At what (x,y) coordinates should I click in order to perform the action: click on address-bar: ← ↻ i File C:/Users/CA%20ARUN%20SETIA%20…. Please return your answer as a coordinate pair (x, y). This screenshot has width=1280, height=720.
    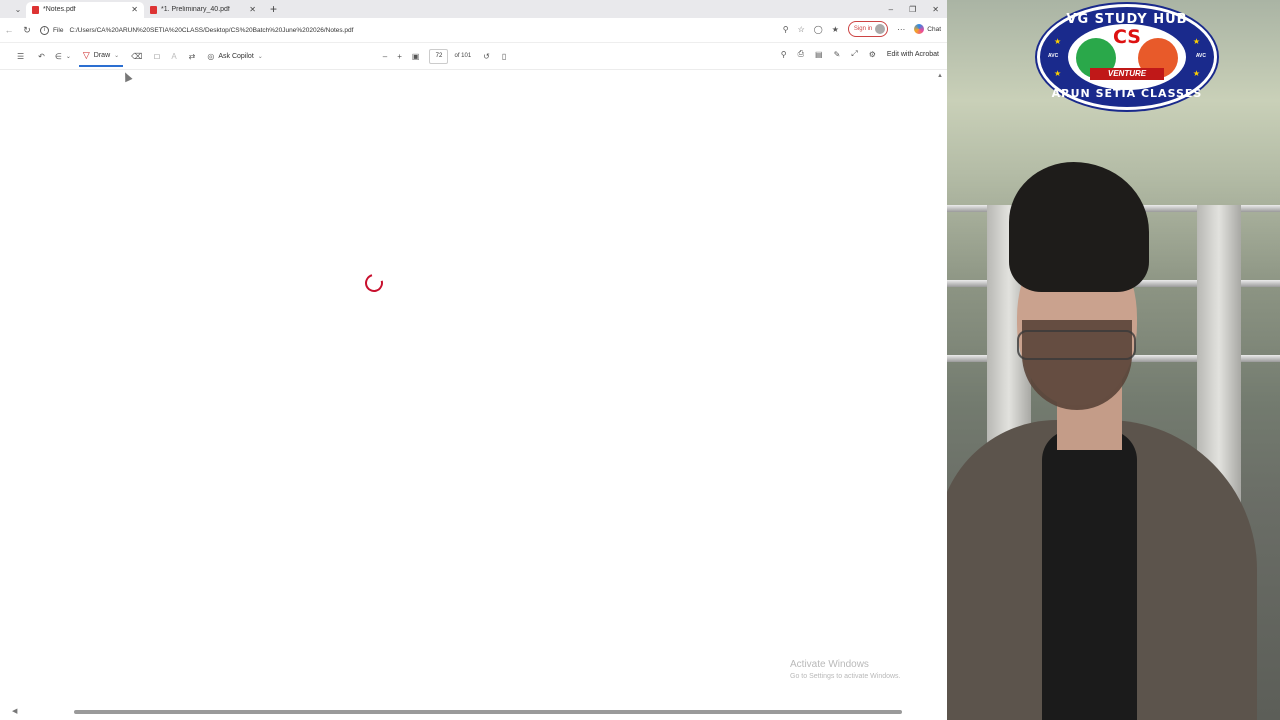
    Looking at the image, I should click on (473, 30).